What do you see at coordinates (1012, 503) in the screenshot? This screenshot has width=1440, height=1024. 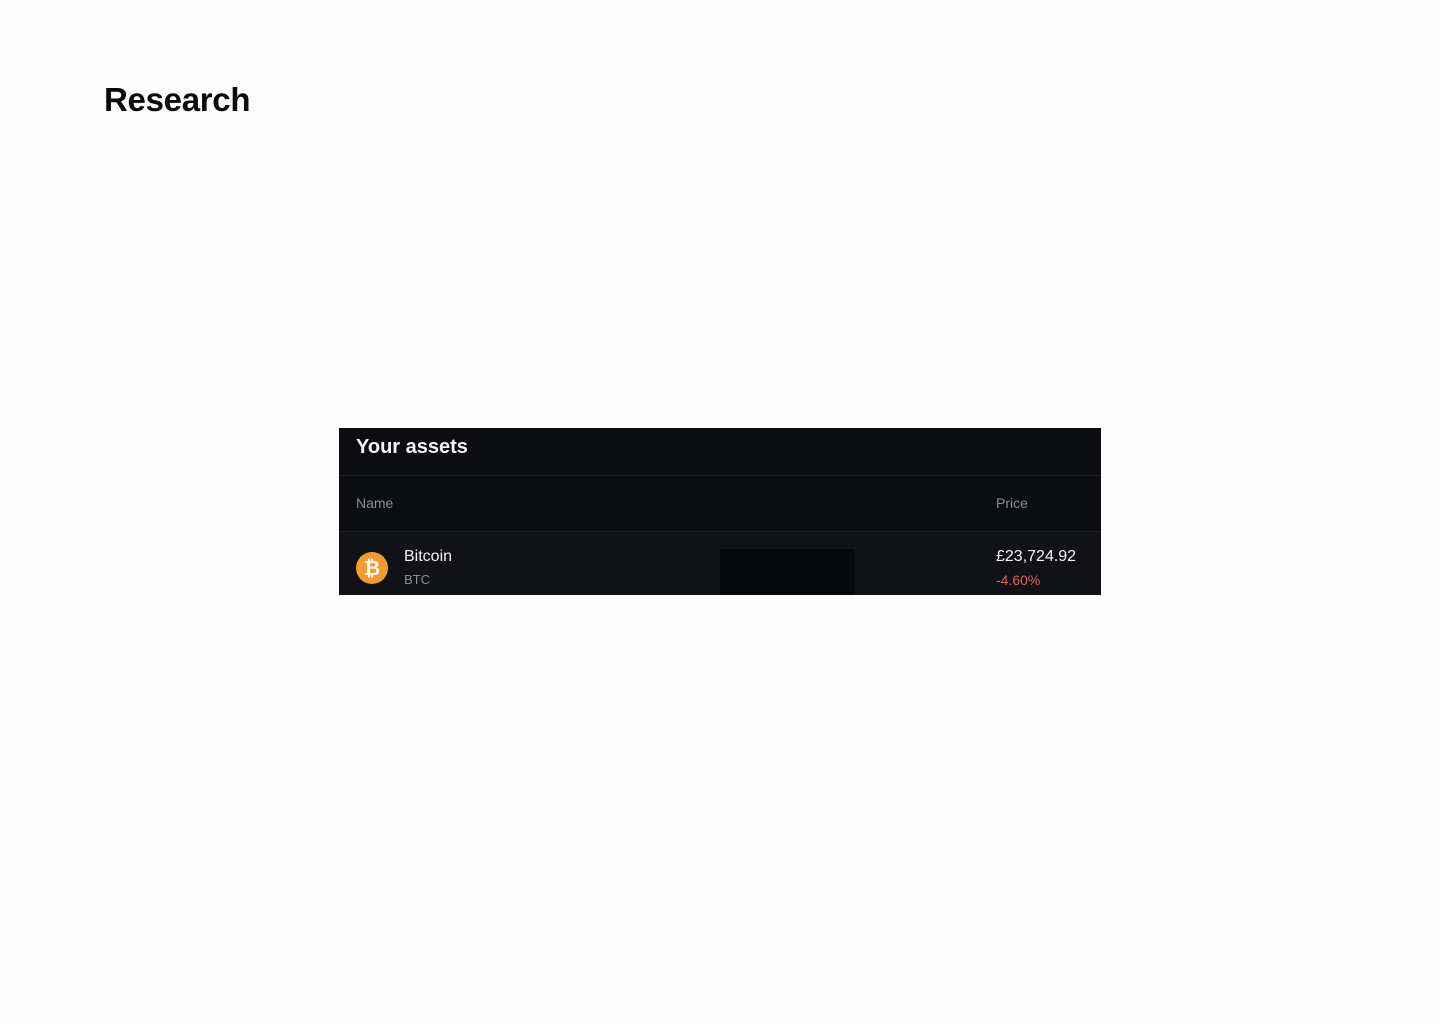 I see `column-header-price: Price` at bounding box center [1012, 503].